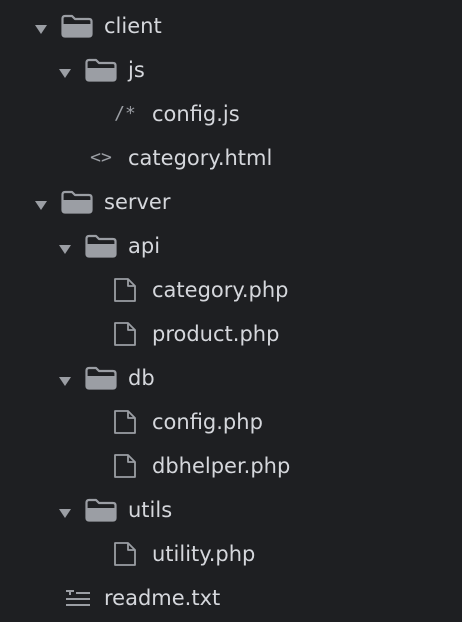  What do you see at coordinates (231, 202) in the screenshot?
I see `tree-folder-item: server` at bounding box center [231, 202].